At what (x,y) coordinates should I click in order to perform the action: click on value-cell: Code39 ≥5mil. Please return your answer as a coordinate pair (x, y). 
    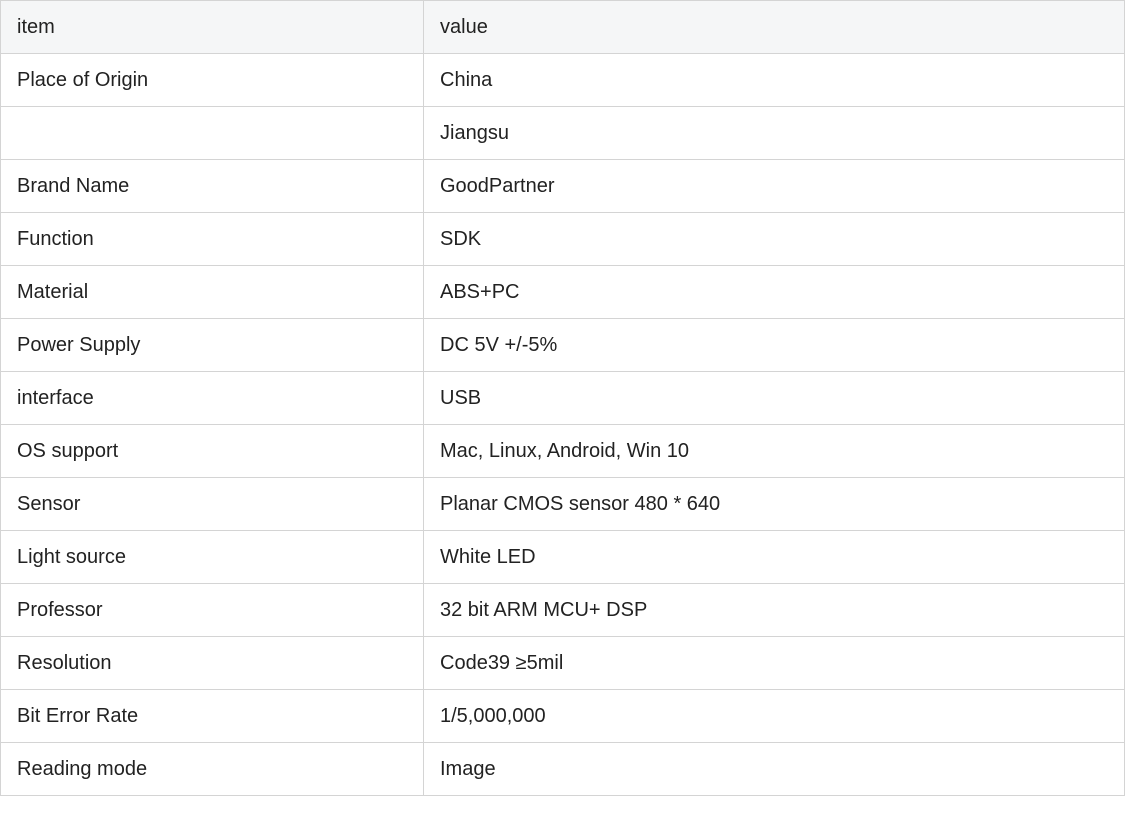
    Looking at the image, I should click on (774, 663).